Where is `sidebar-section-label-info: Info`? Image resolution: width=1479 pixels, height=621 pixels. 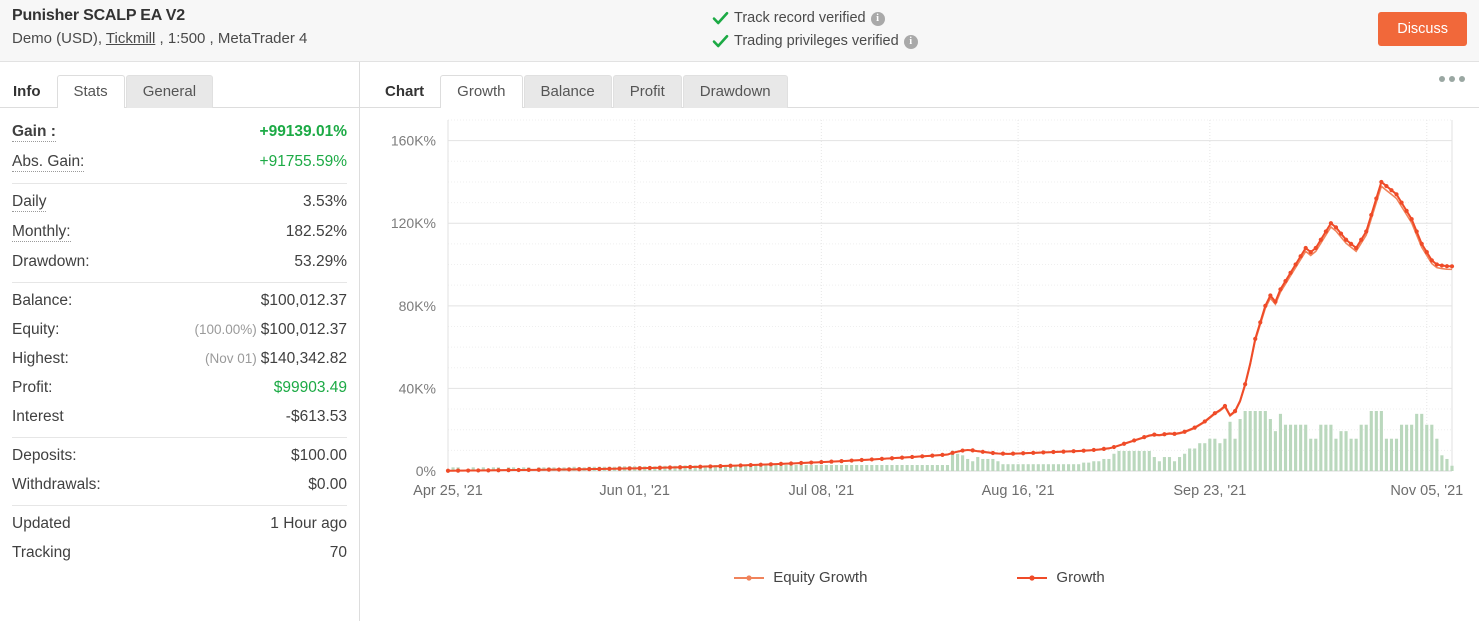
sidebar-section-label-info: Info is located at coordinates (27, 91).